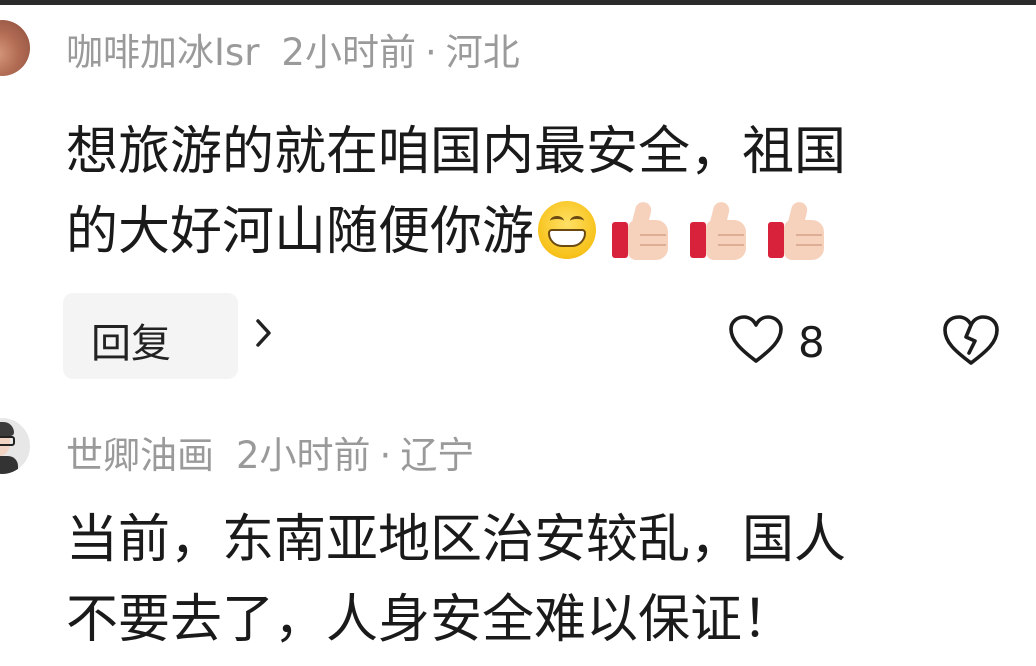 The width and height of the screenshot is (1036, 666). Describe the element at coordinates (482, 52) in the screenshot. I see `location: 河北` at that location.